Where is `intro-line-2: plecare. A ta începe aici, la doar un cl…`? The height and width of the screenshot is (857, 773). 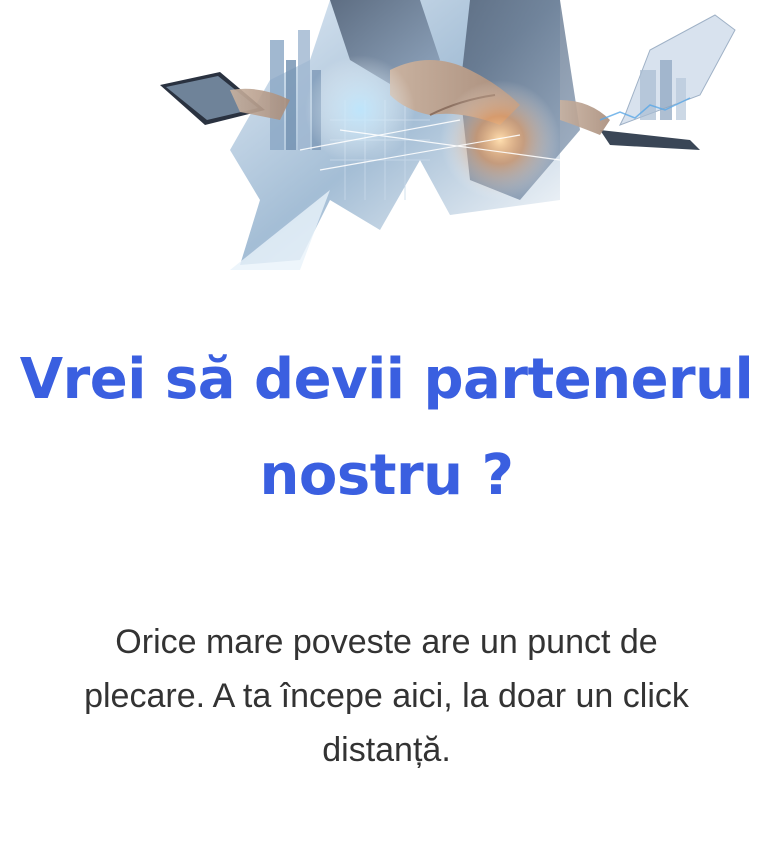
intro-line-2: plecare. A ta începe aici, la doar un cl… is located at coordinates (386, 696).